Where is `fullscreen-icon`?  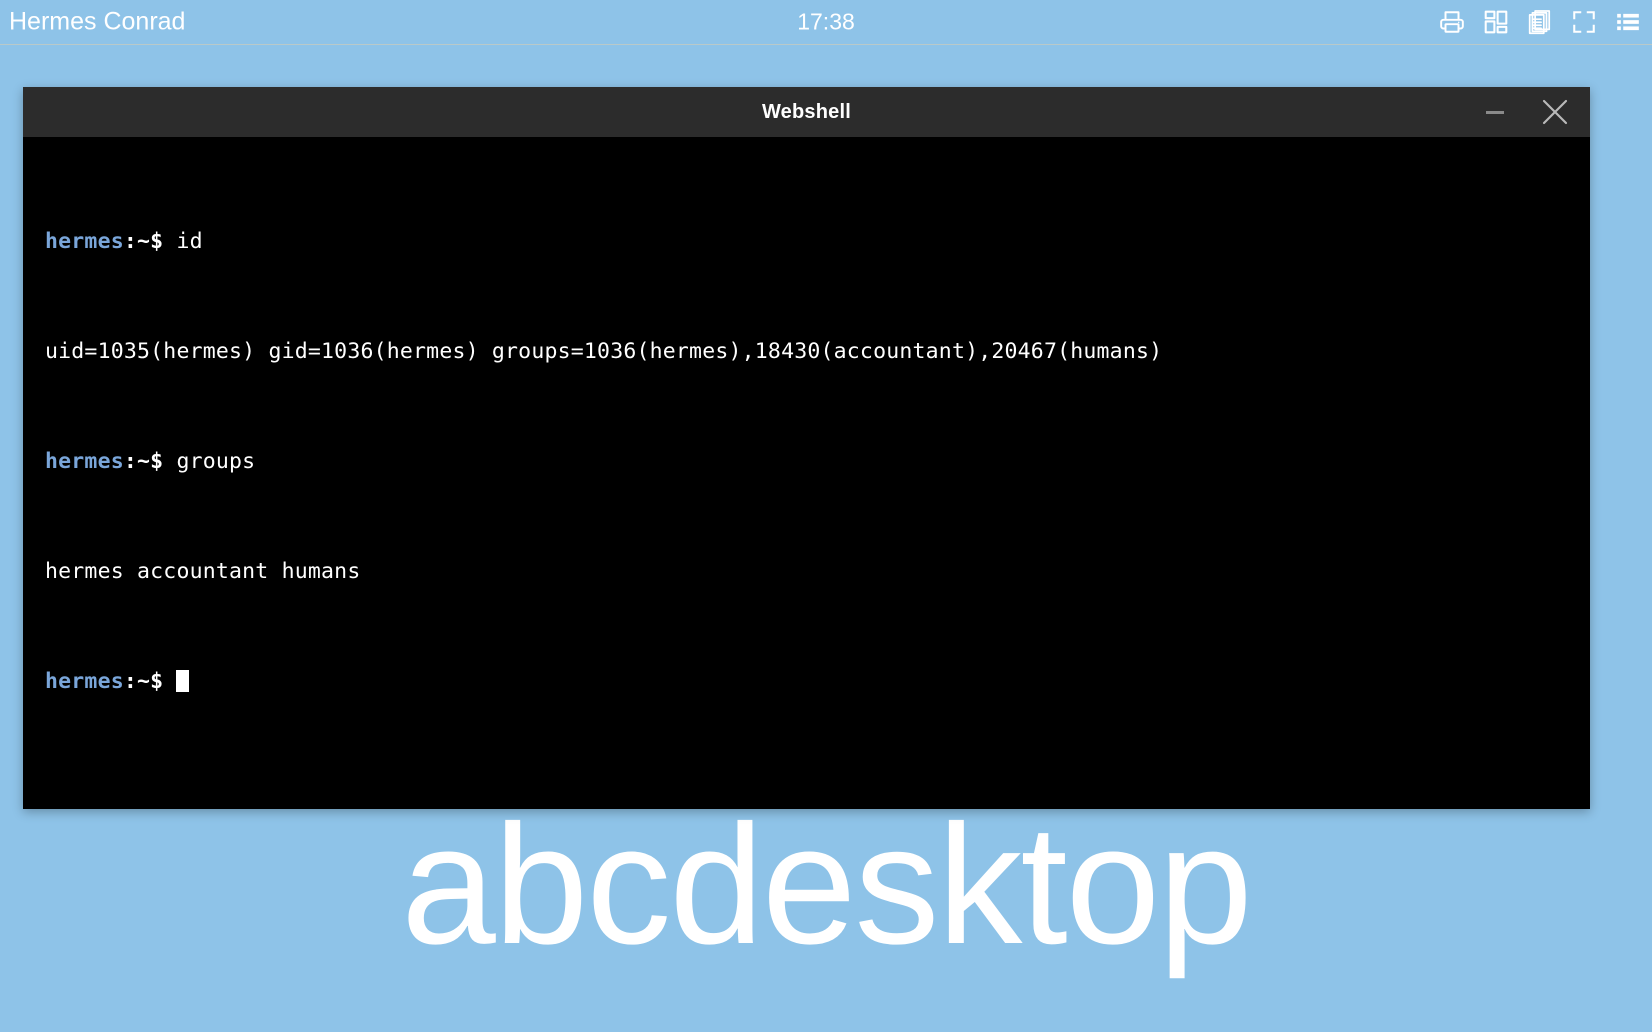
fullscreen-icon is located at coordinates (1584, 22).